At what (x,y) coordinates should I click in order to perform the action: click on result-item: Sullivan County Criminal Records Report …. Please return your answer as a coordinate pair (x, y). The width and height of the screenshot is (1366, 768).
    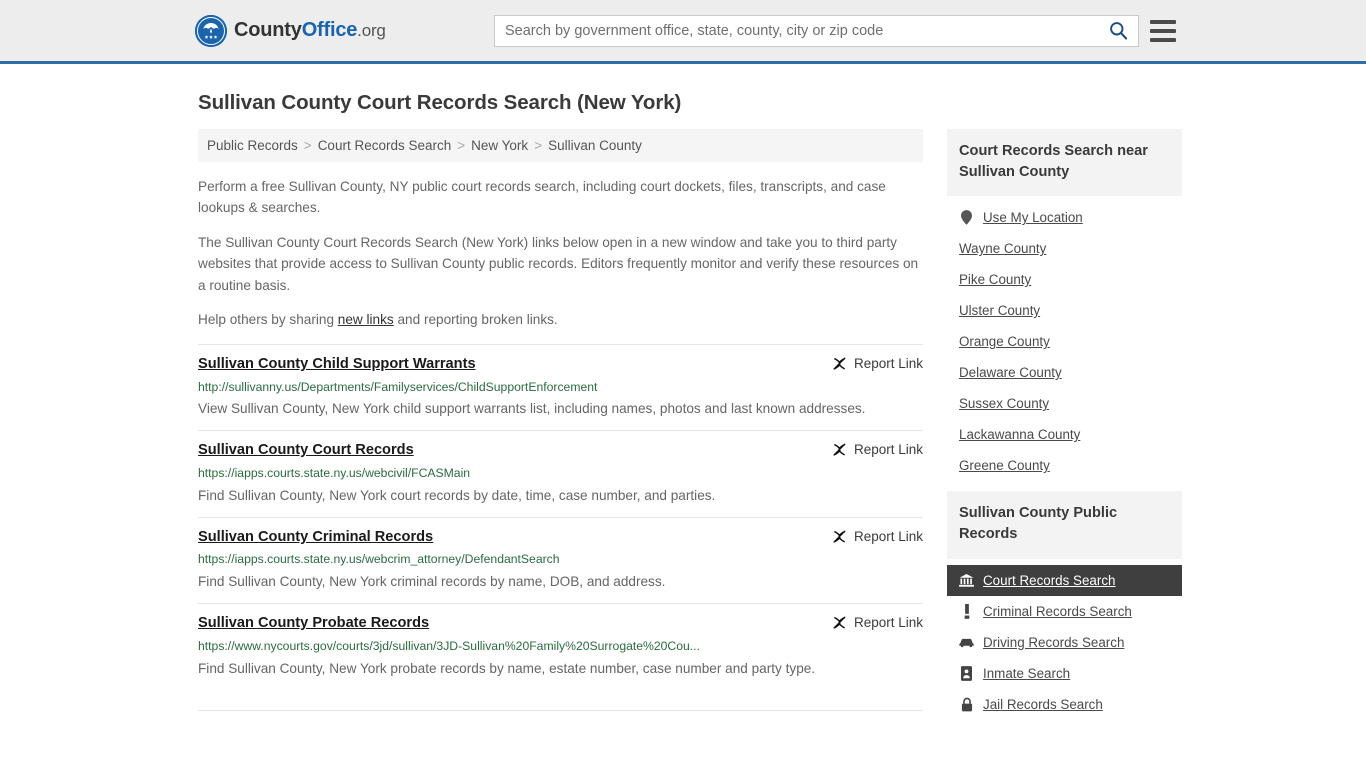
    Looking at the image, I should click on (560, 559).